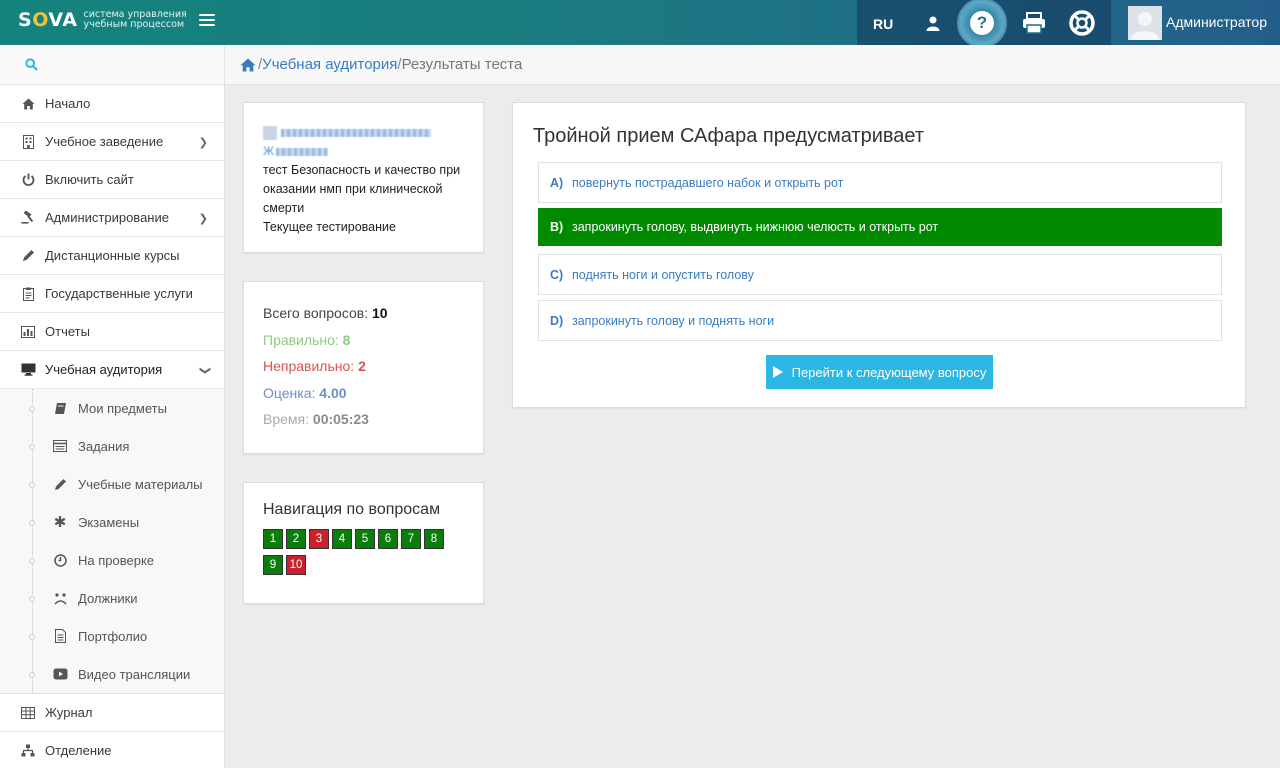  What do you see at coordinates (273, 539) in the screenshot?
I see `question-nav-button: 1` at bounding box center [273, 539].